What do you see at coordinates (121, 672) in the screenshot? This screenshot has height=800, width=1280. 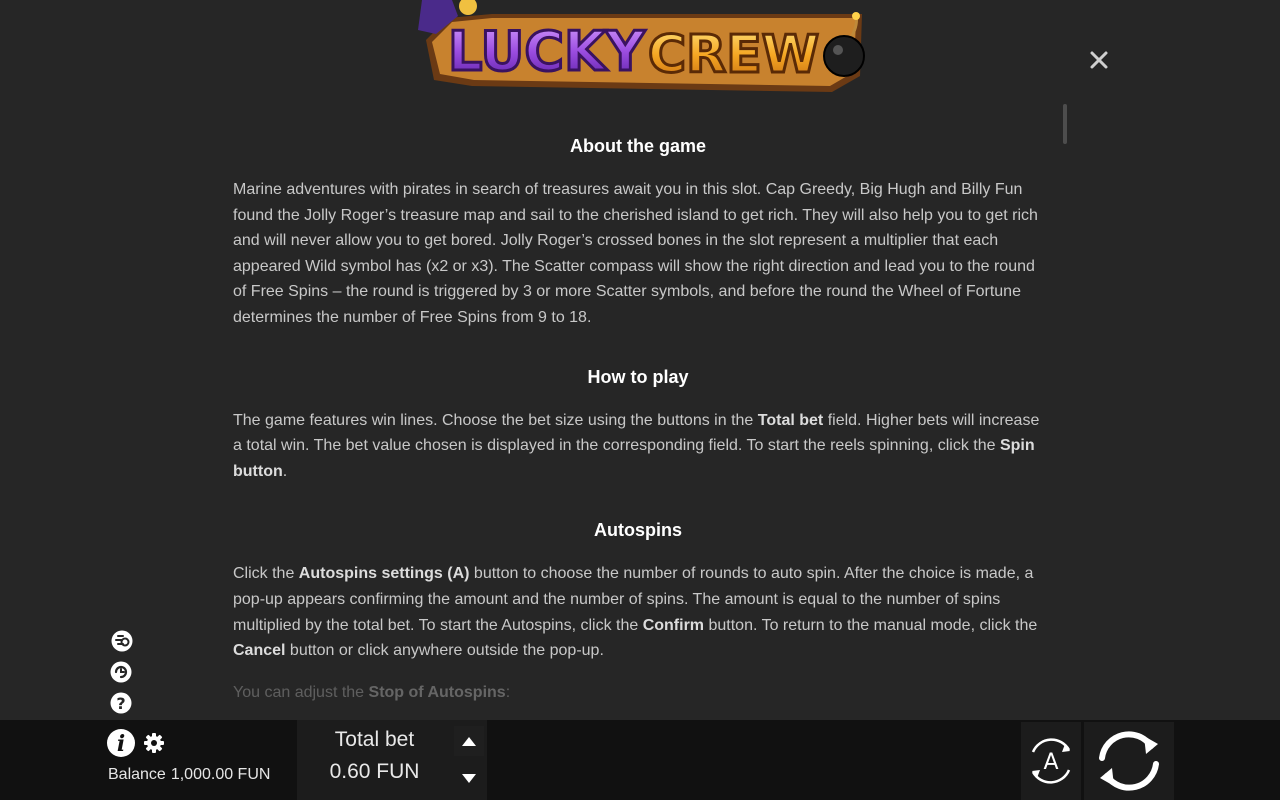 I see `quick-spin-icon` at bounding box center [121, 672].